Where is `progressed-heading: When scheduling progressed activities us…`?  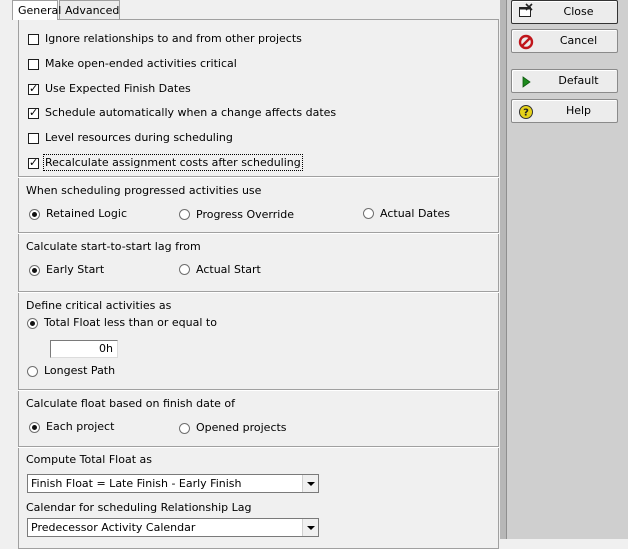
progressed-heading: When scheduling progressed activities us… is located at coordinates (144, 190).